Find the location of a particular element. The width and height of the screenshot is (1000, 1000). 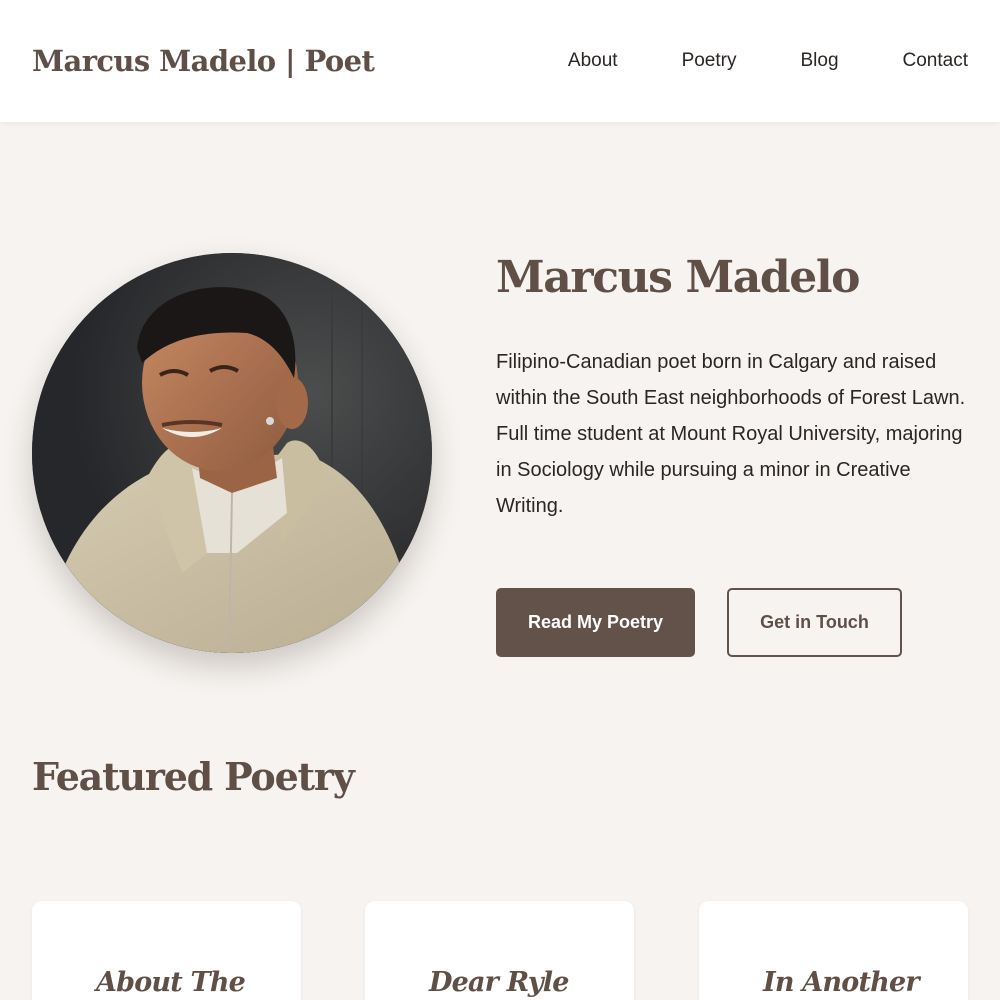

poetry-card: About The is located at coordinates (166, 950).